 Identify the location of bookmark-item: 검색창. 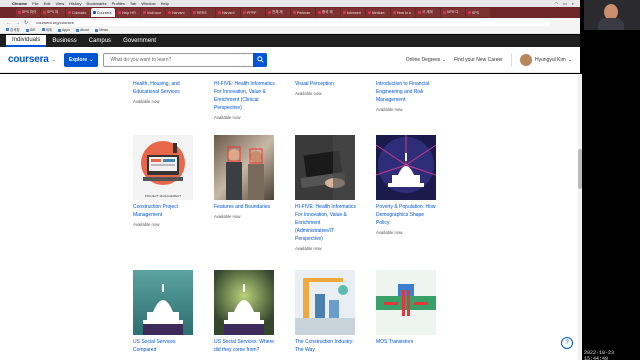
(13, 30).